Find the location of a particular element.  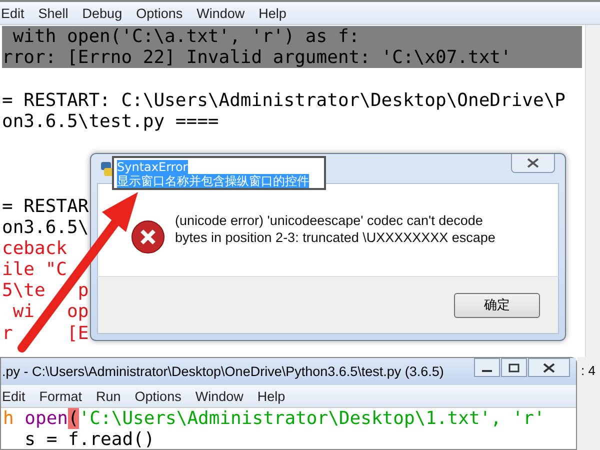

output-line: ile "C is located at coordinates (35, 269).